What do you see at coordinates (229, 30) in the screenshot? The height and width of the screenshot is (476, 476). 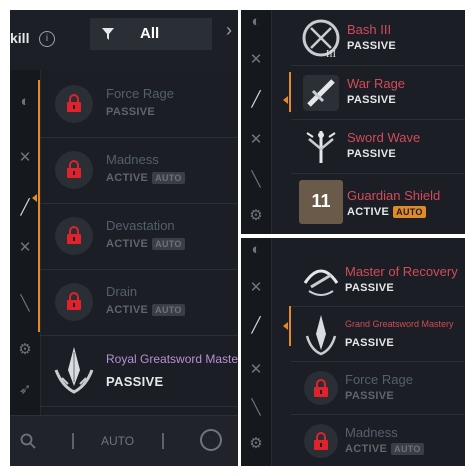 I see `chevron-right-icon: ›` at bounding box center [229, 30].